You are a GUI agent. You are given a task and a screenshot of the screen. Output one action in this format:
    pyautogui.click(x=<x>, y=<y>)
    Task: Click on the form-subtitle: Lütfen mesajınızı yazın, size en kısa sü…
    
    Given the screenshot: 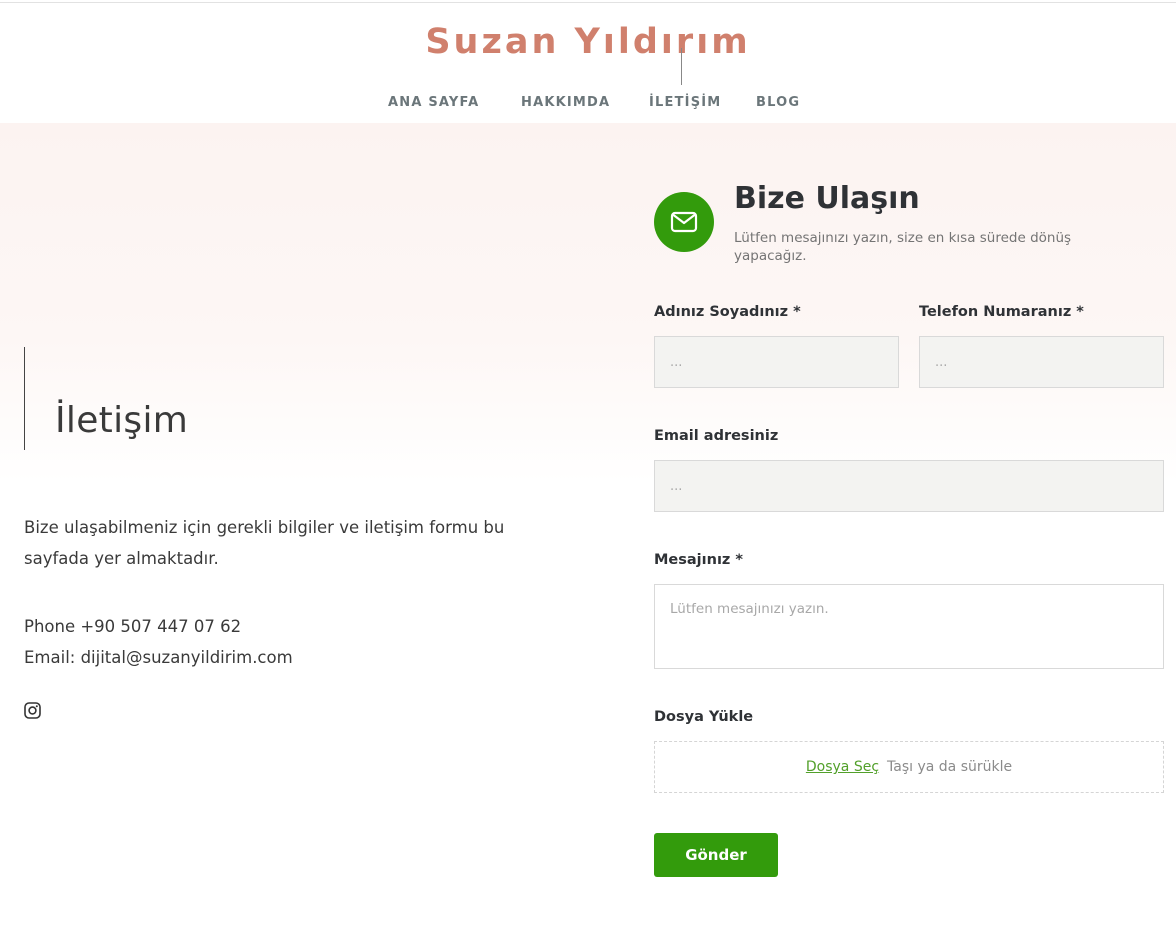 What is the action you would take?
    pyautogui.click(x=903, y=247)
    